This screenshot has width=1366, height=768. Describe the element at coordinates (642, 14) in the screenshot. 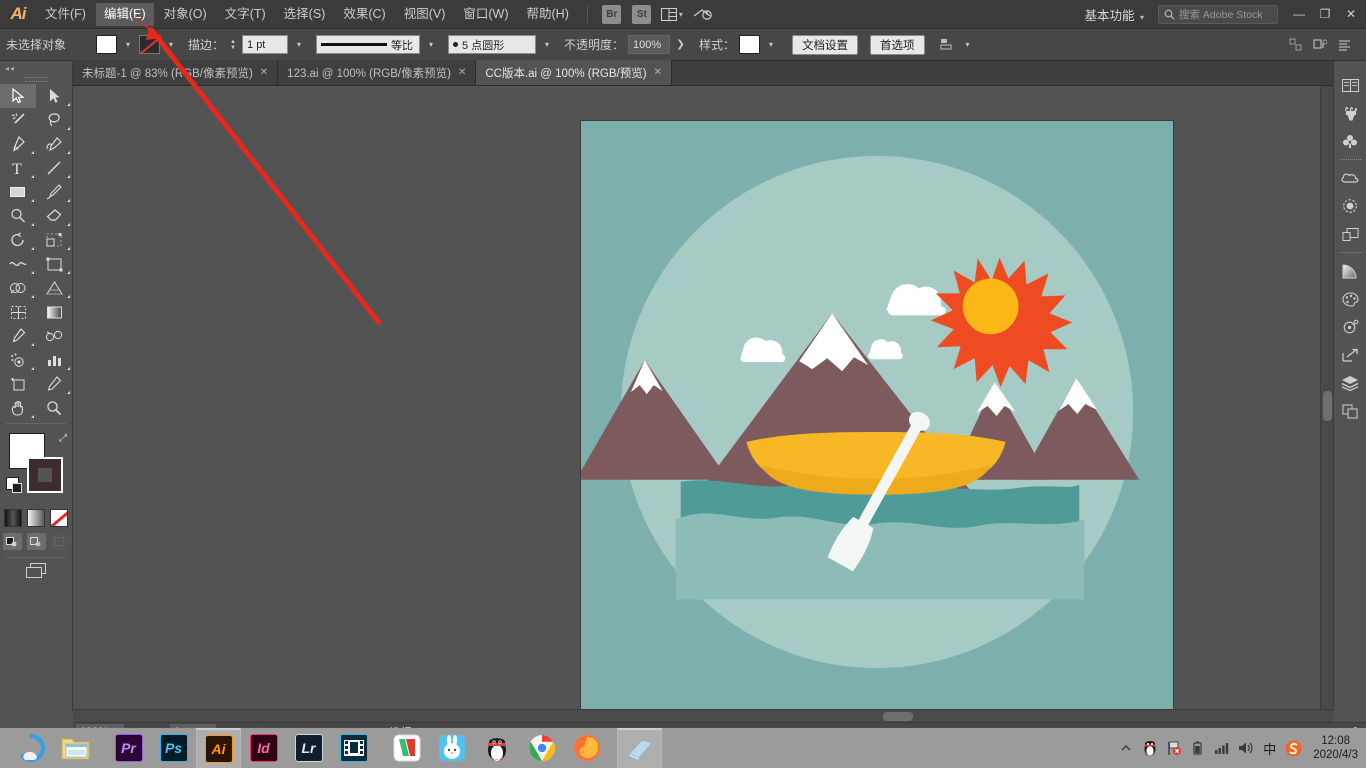

I see `stock-icon: St` at that location.